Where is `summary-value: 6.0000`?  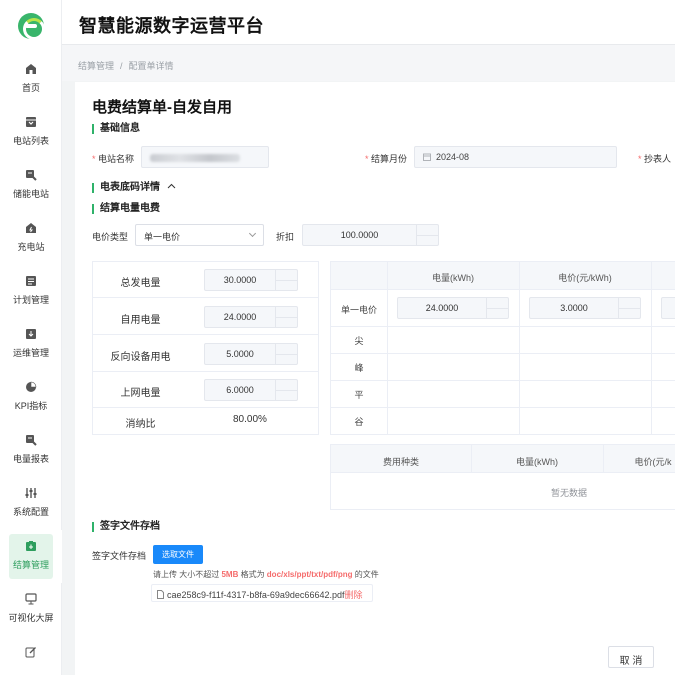 summary-value: 6.0000 is located at coordinates (240, 390).